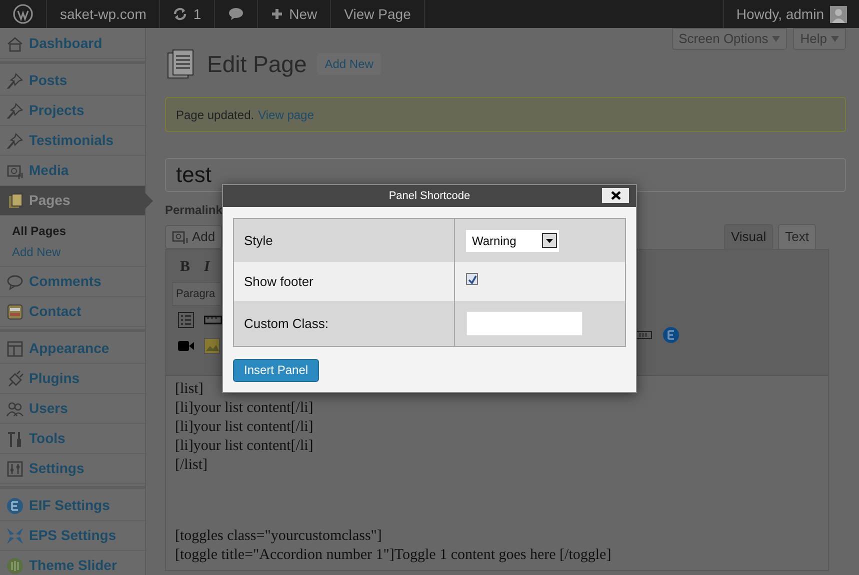 Image resolution: width=859 pixels, height=575 pixels. What do you see at coordinates (15, 349) in the screenshot?
I see `layout-icon` at bounding box center [15, 349].